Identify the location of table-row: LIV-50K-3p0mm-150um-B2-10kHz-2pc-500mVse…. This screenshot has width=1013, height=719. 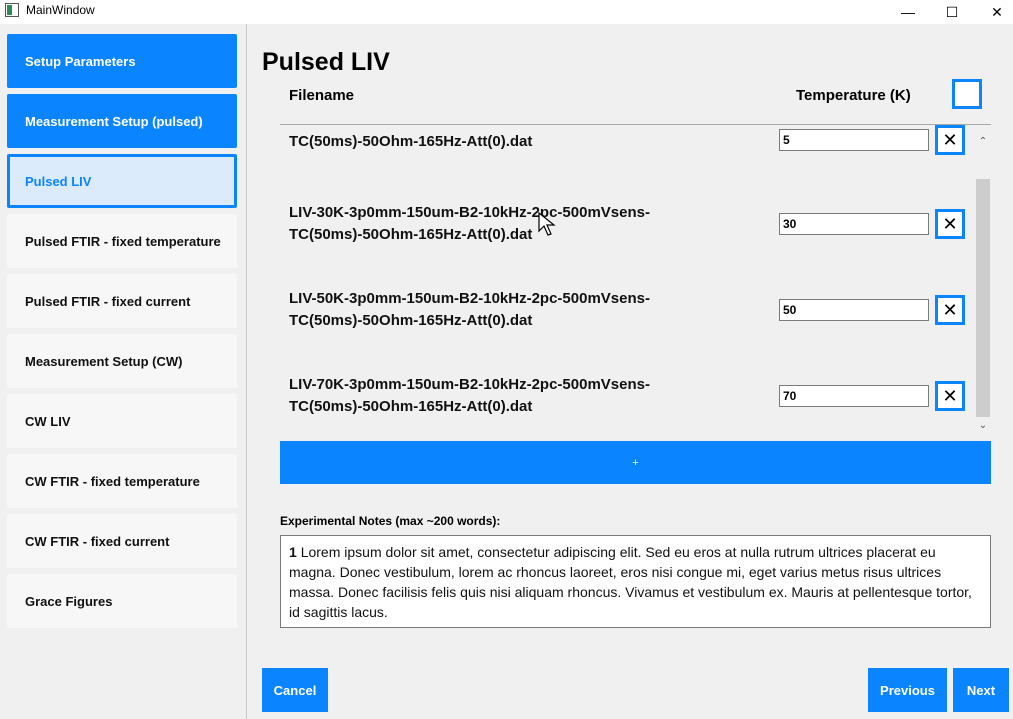
(627, 331).